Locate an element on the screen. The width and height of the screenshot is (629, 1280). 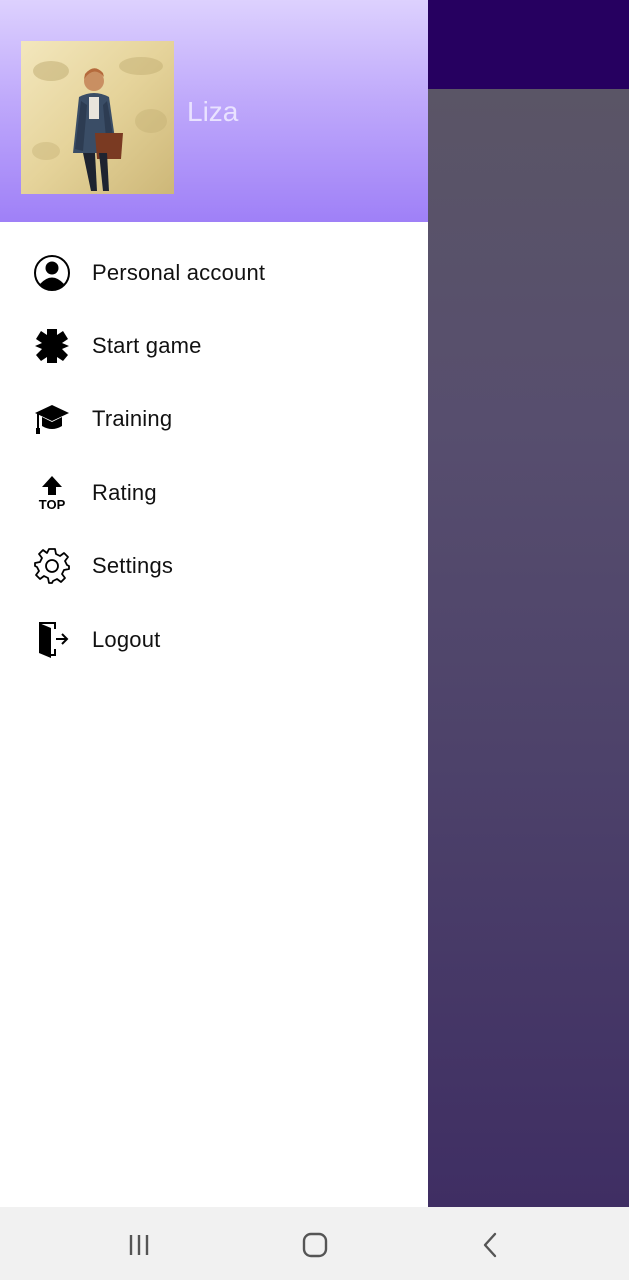
user-photo is located at coordinates (97, 117).